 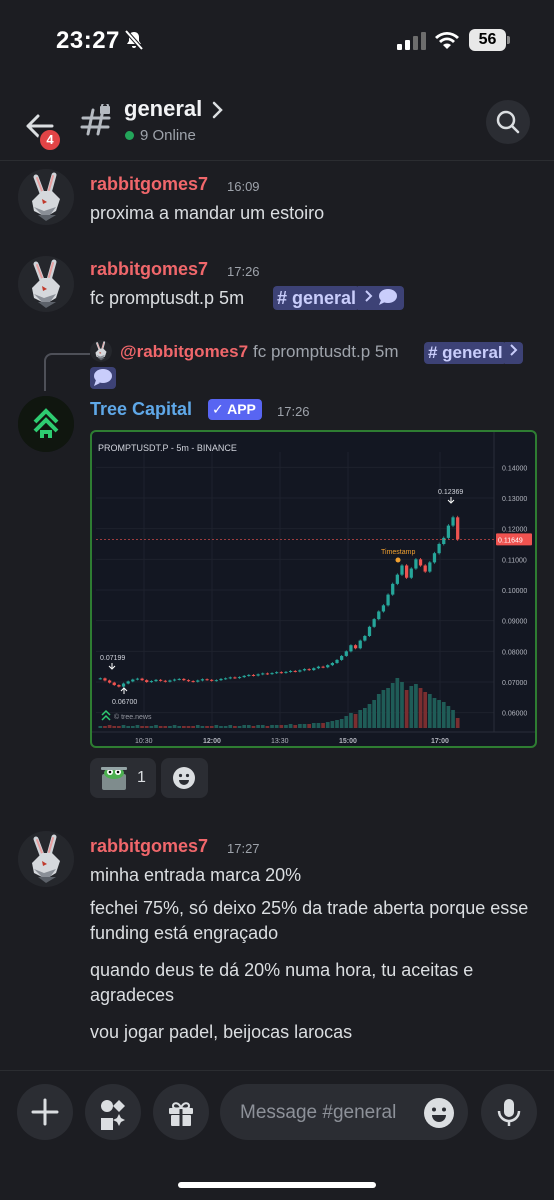 I want to click on pepe-trash-emoji-icon, so click(x=114, y=778).